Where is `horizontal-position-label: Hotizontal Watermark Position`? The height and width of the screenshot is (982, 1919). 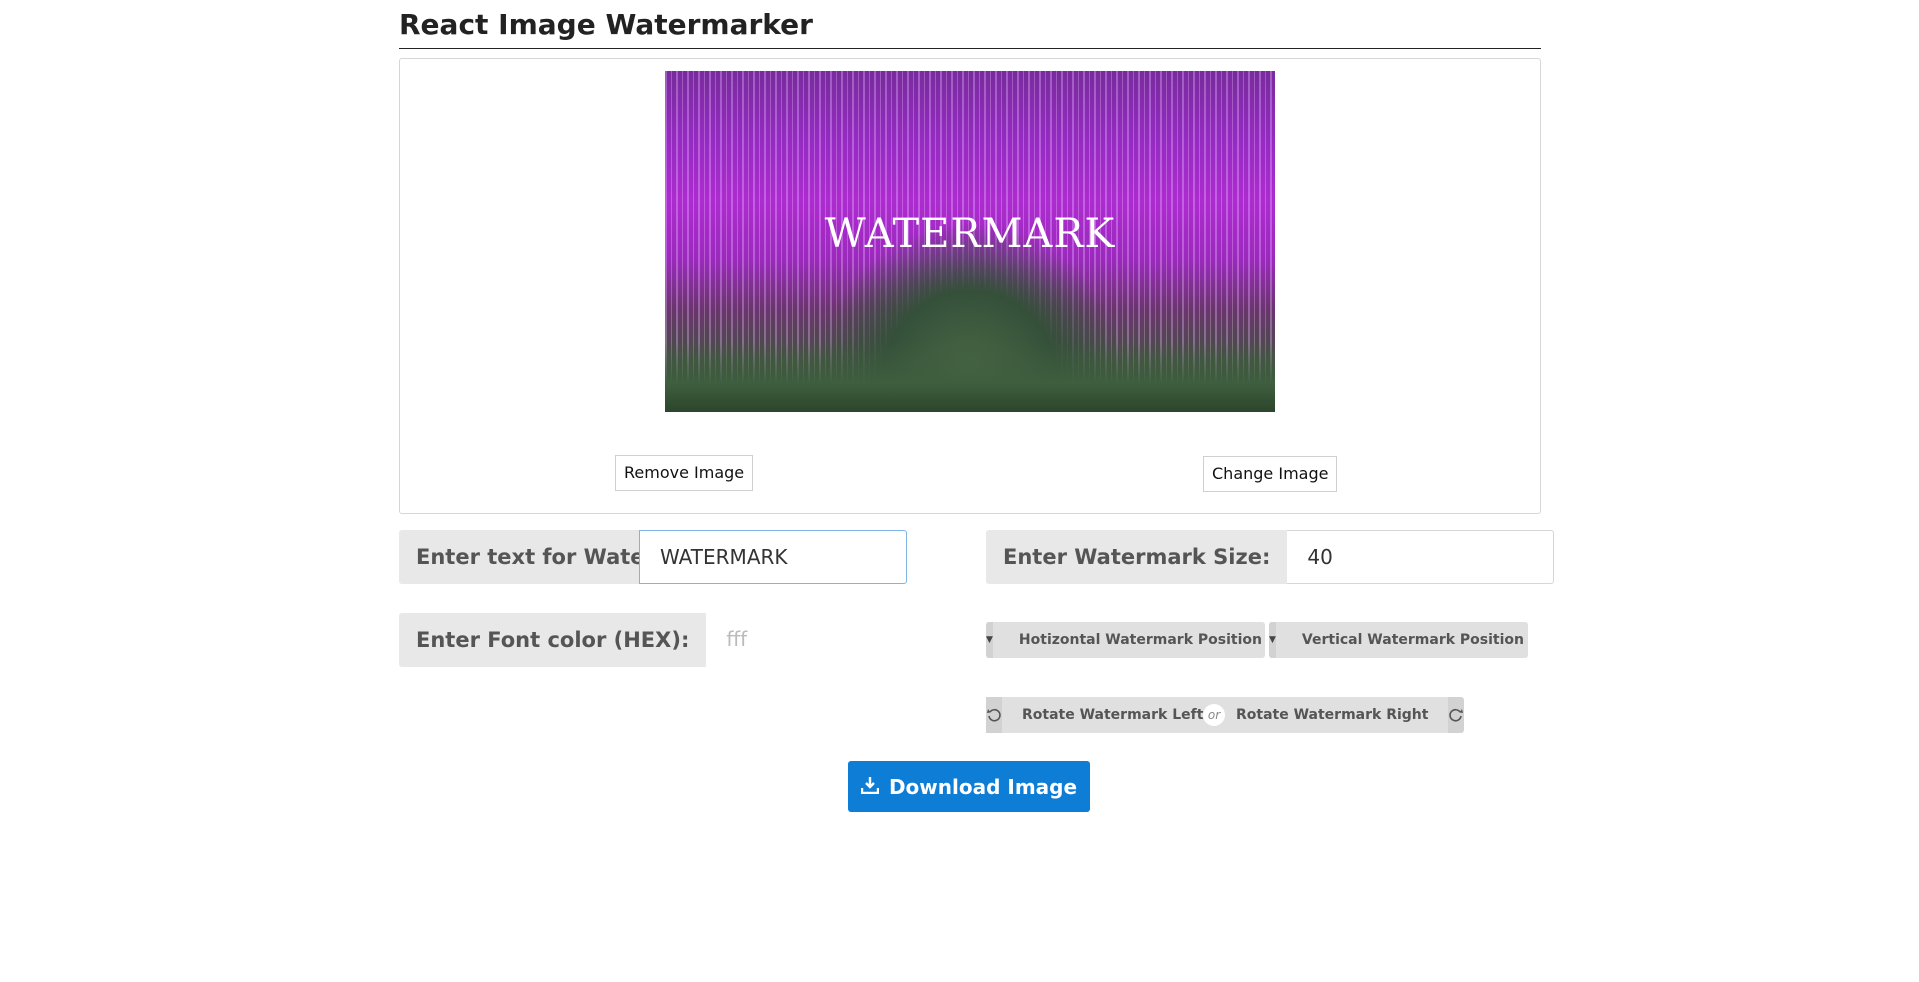 horizontal-position-label: Hotizontal Watermark Position is located at coordinates (1140, 640).